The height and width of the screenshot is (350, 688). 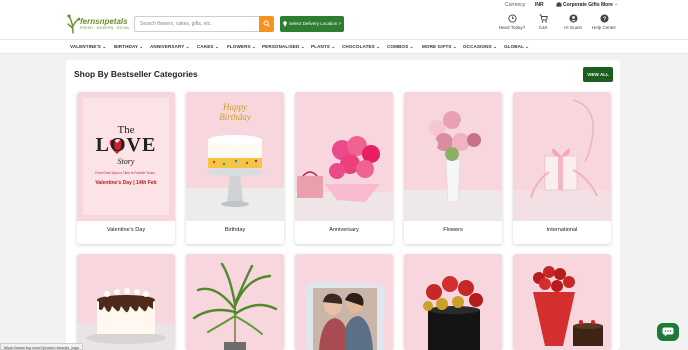 I want to click on pink-roses-gift-image, so click(x=344, y=156).